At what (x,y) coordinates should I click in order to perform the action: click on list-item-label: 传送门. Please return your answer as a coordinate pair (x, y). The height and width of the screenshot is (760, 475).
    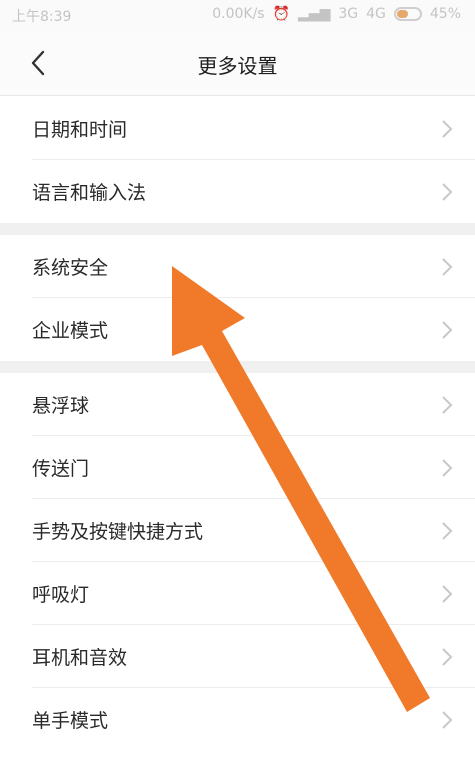
    Looking at the image, I should click on (61, 469).